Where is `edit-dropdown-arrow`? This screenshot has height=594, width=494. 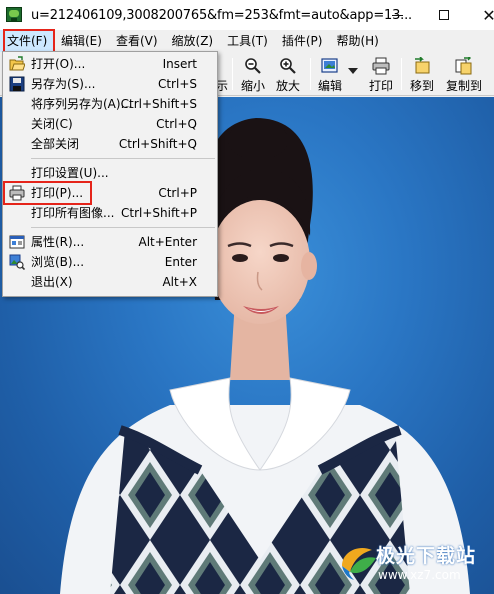 edit-dropdown-arrow is located at coordinates (353, 74).